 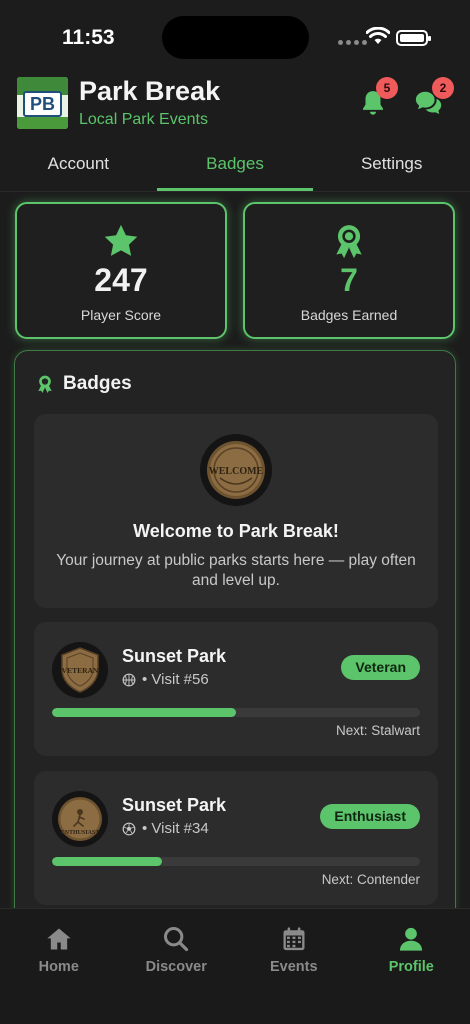 I want to click on player-score-label: Player Score, so click(x=121, y=315).